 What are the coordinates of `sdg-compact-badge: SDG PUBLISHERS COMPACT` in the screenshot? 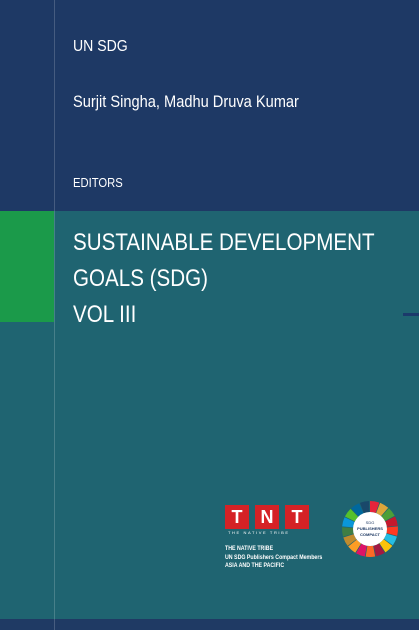 It's located at (369, 529).